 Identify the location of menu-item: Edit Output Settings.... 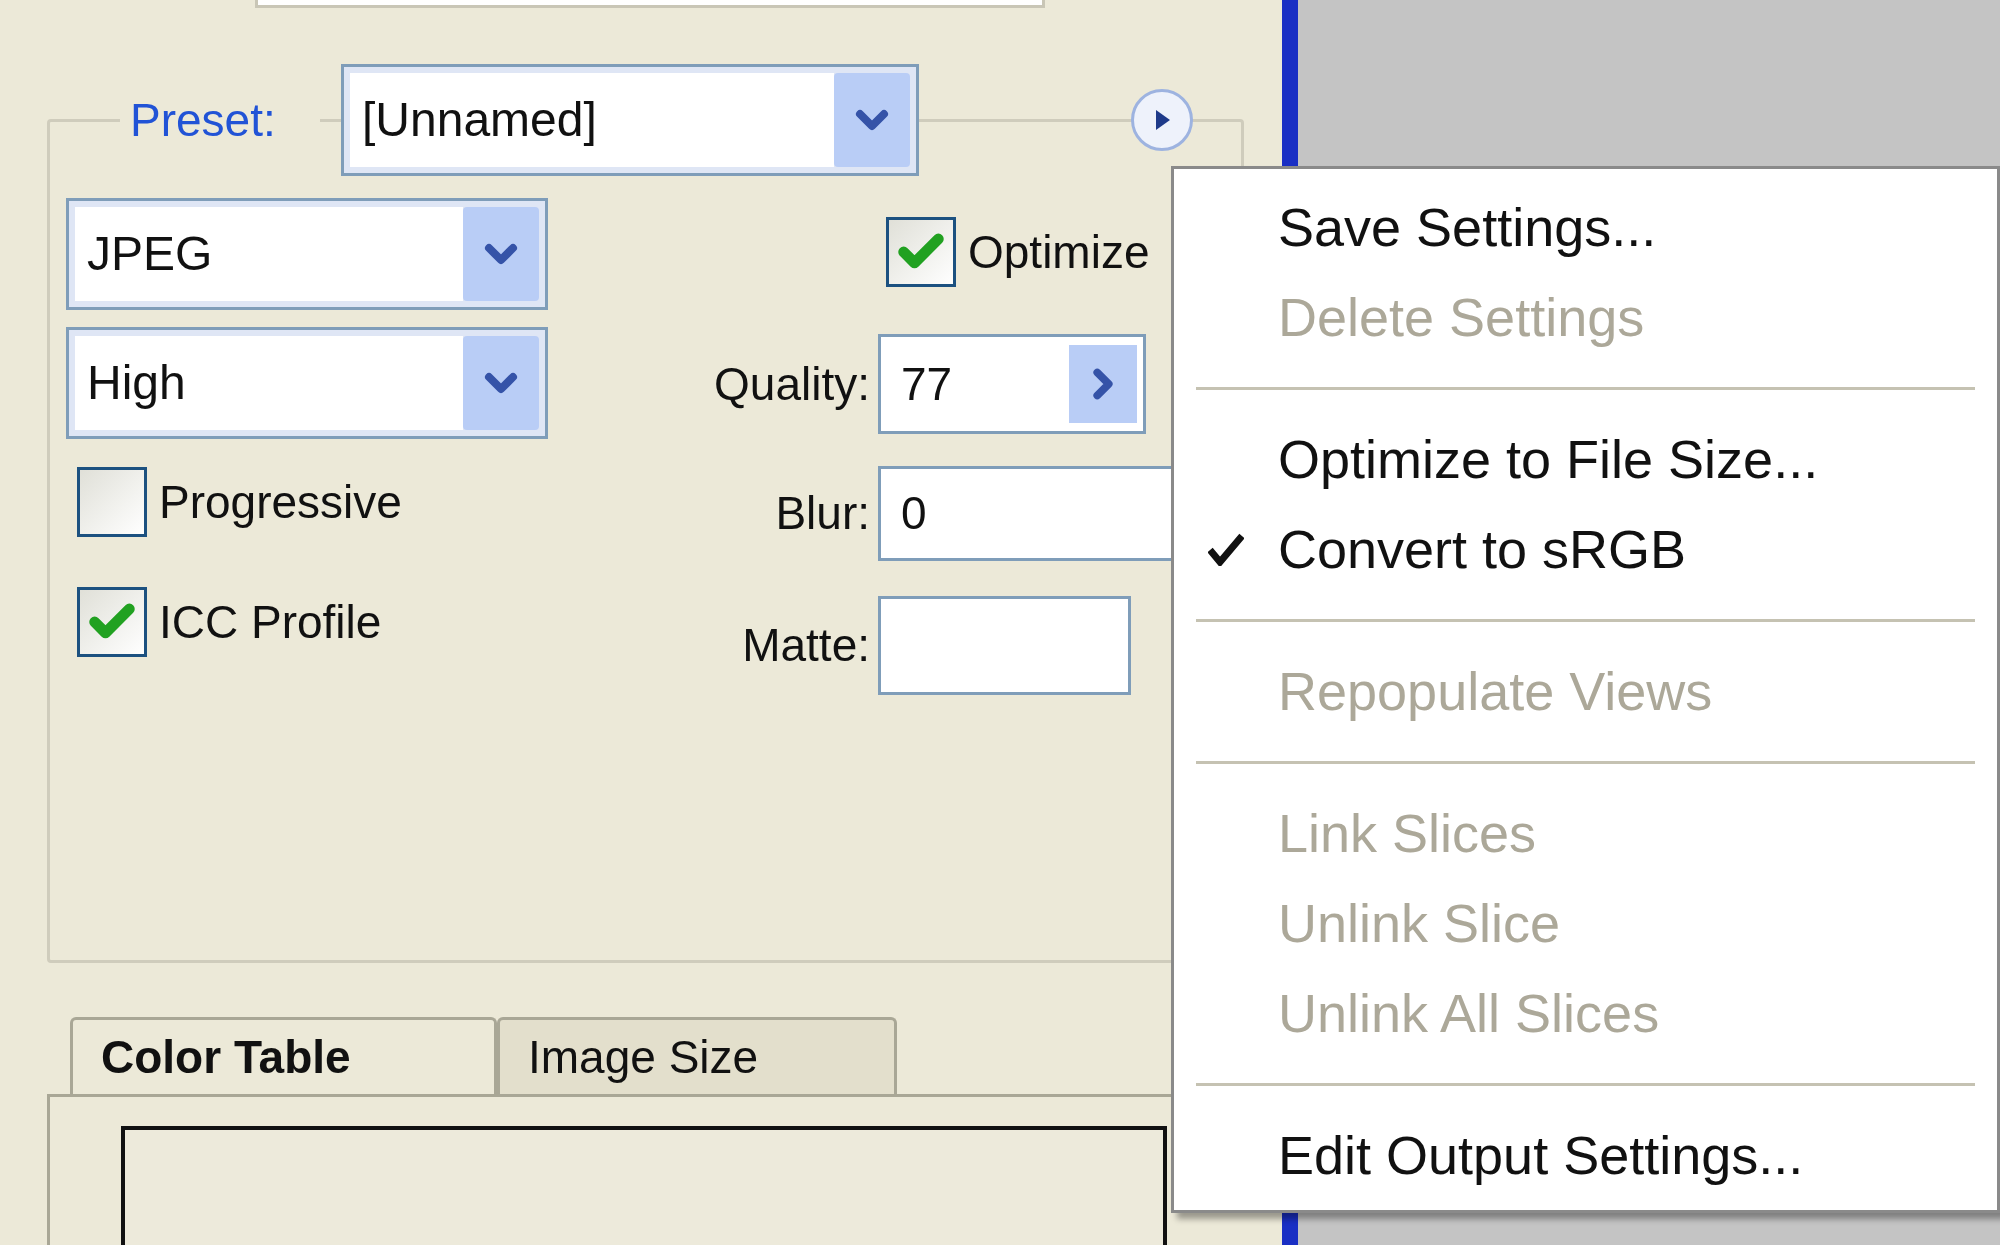
(1585, 1155).